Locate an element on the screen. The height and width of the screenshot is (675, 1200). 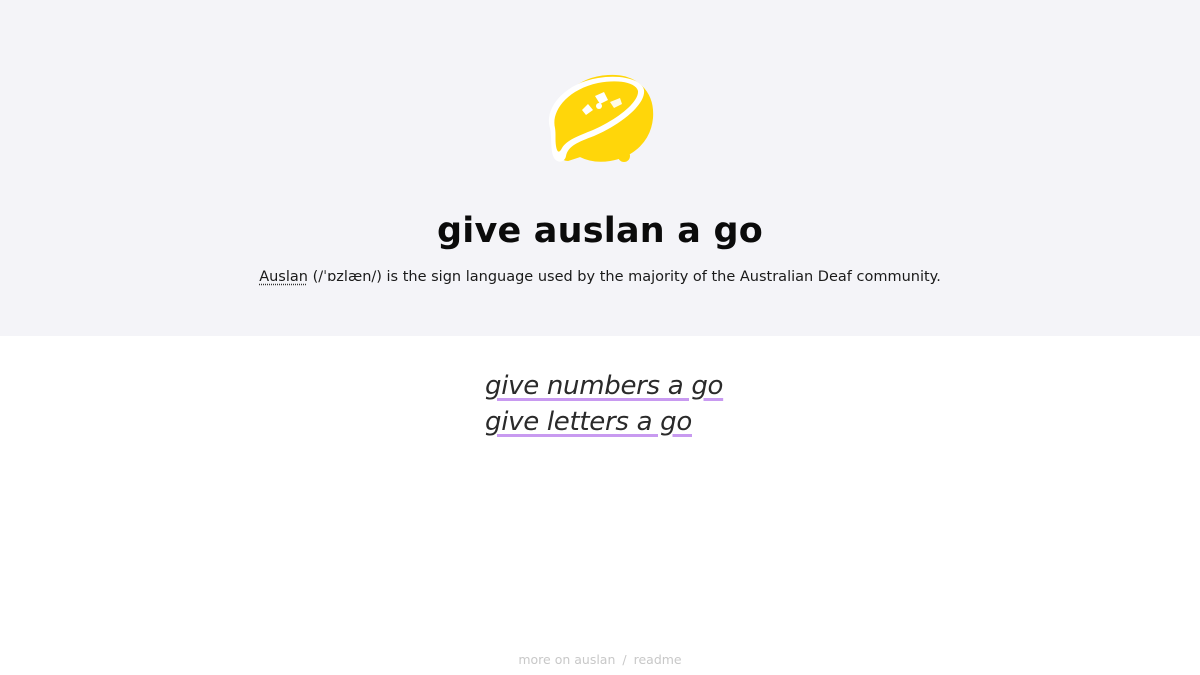
auslan-abbreviation: Auslan is located at coordinates (283, 277).